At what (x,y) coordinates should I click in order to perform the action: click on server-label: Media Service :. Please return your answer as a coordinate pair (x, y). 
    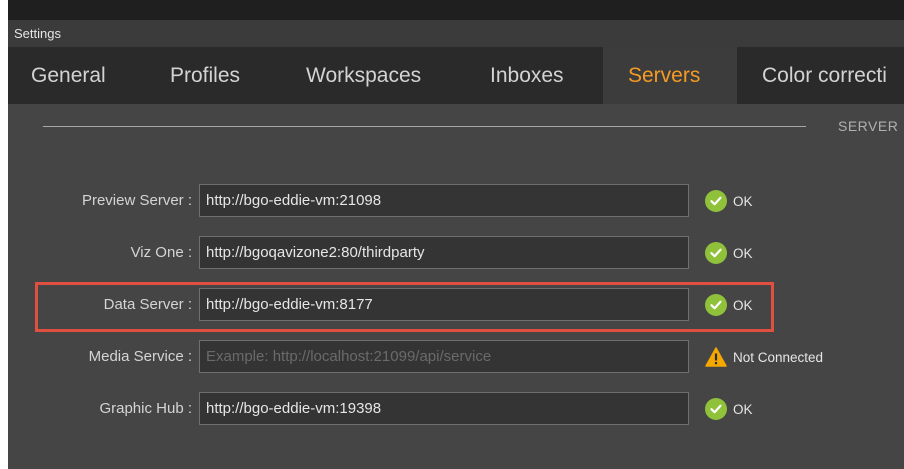
    Looking at the image, I should click on (140, 356).